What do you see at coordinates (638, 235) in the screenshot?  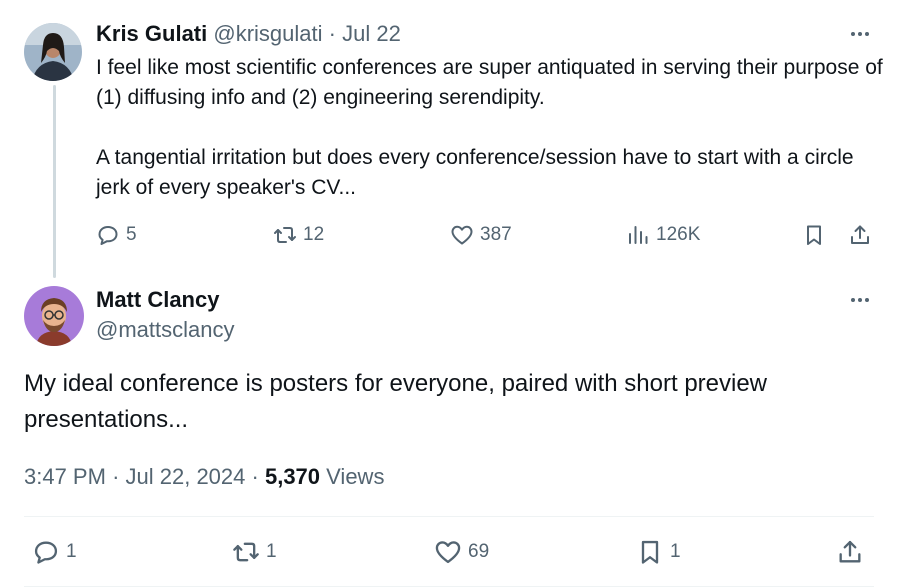 I see `analytics-icon` at bounding box center [638, 235].